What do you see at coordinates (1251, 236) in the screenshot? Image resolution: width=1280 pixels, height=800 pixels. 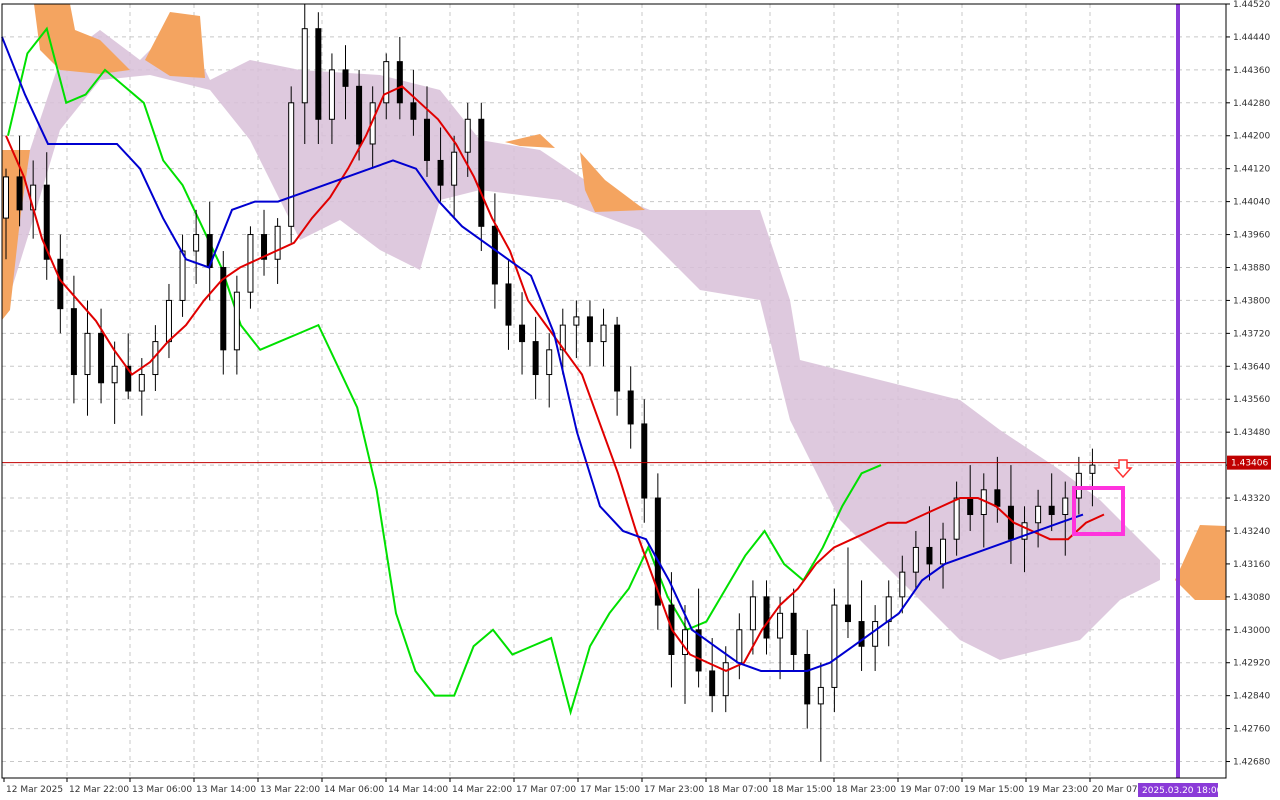 I see `price-tick-label: 1.43960` at bounding box center [1251, 236].